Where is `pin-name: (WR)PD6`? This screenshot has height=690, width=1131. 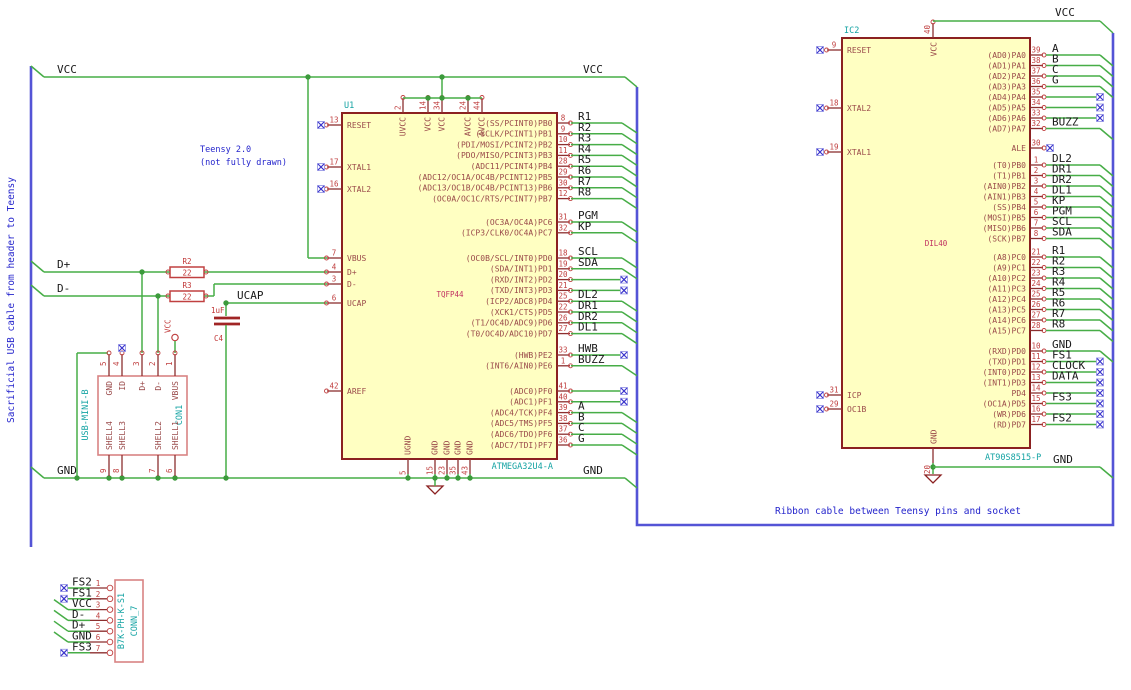
pin-name: (WR)PD6 is located at coordinates (1009, 414).